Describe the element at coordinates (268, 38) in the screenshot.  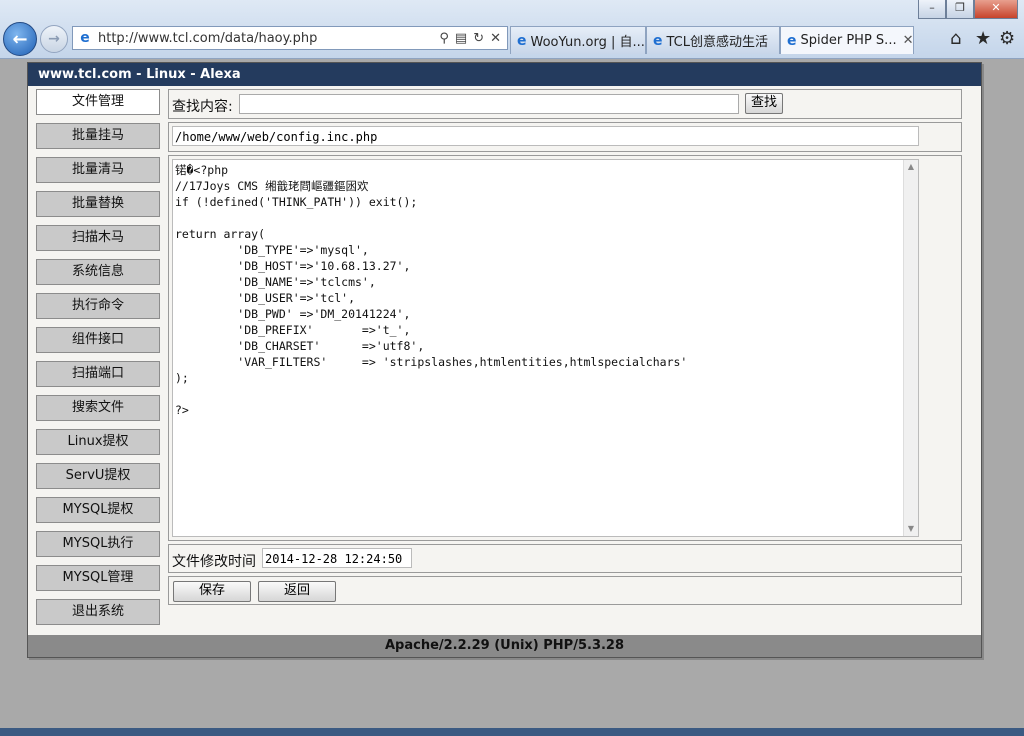
I see `address-url: http://www.tcl.com/data/haoy.php` at that location.